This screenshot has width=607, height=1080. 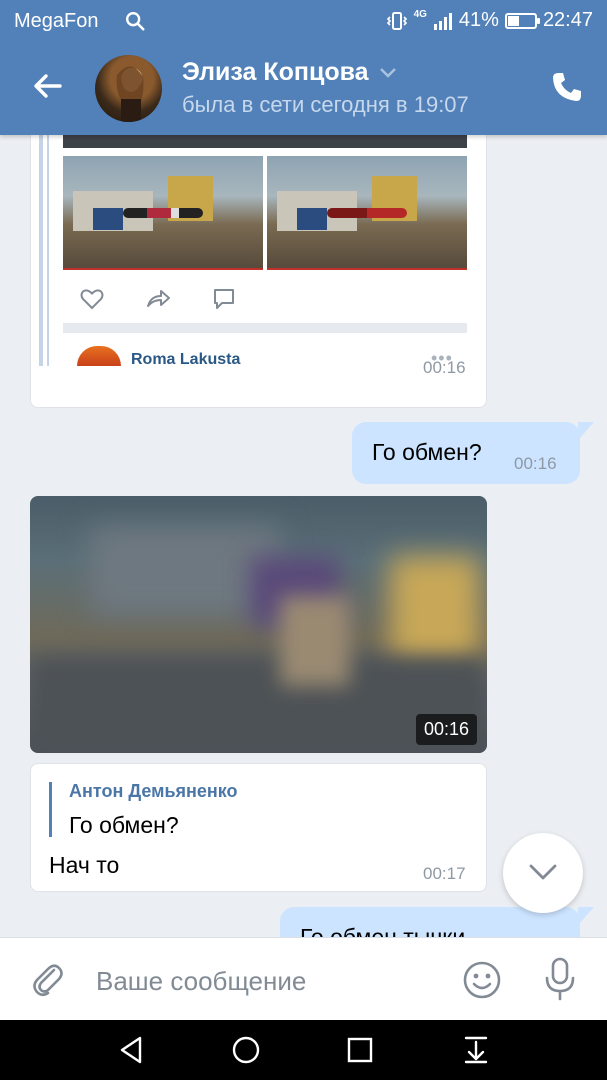 What do you see at coordinates (446, 729) in the screenshot?
I see `video-duration: 00:16` at bounding box center [446, 729].